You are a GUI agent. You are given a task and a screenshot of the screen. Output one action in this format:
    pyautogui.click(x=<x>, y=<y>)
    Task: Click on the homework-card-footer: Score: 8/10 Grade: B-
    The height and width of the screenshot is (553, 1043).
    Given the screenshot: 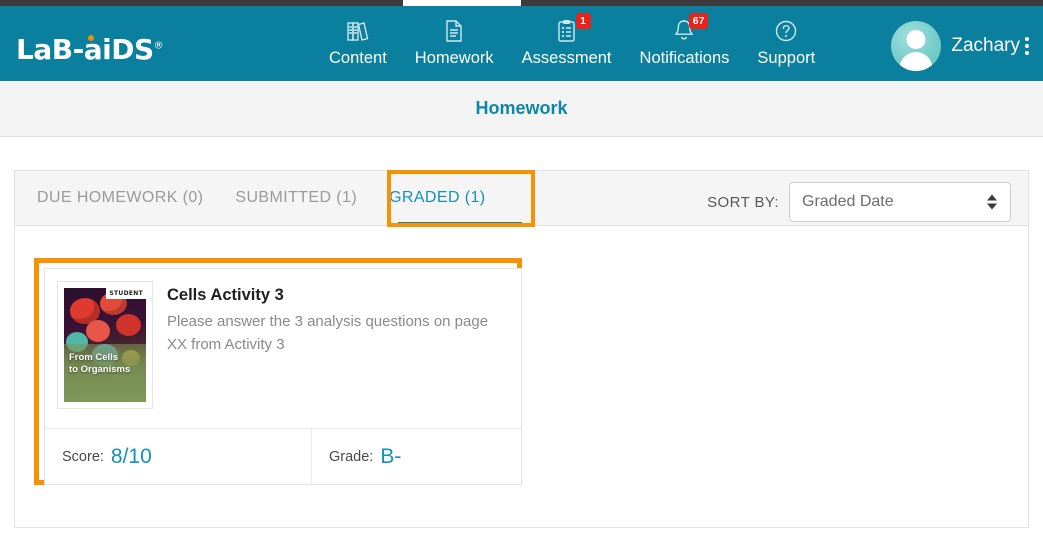 What is the action you would take?
    pyautogui.click(x=283, y=456)
    